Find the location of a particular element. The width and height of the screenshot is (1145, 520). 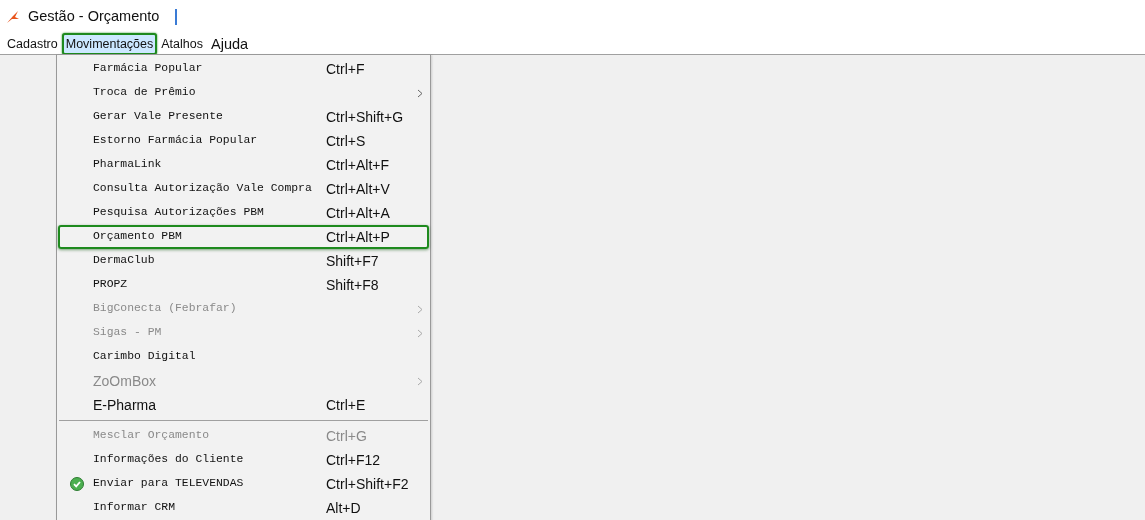

menu-bar-item: Movimentações is located at coordinates (109, 43).